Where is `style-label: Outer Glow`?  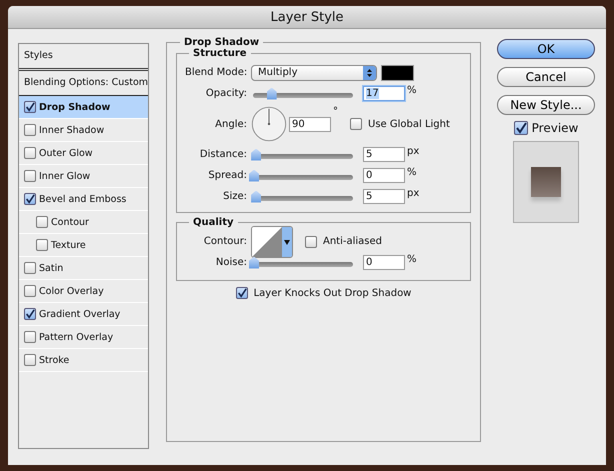
style-label: Outer Glow is located at coordinates (66, 153).